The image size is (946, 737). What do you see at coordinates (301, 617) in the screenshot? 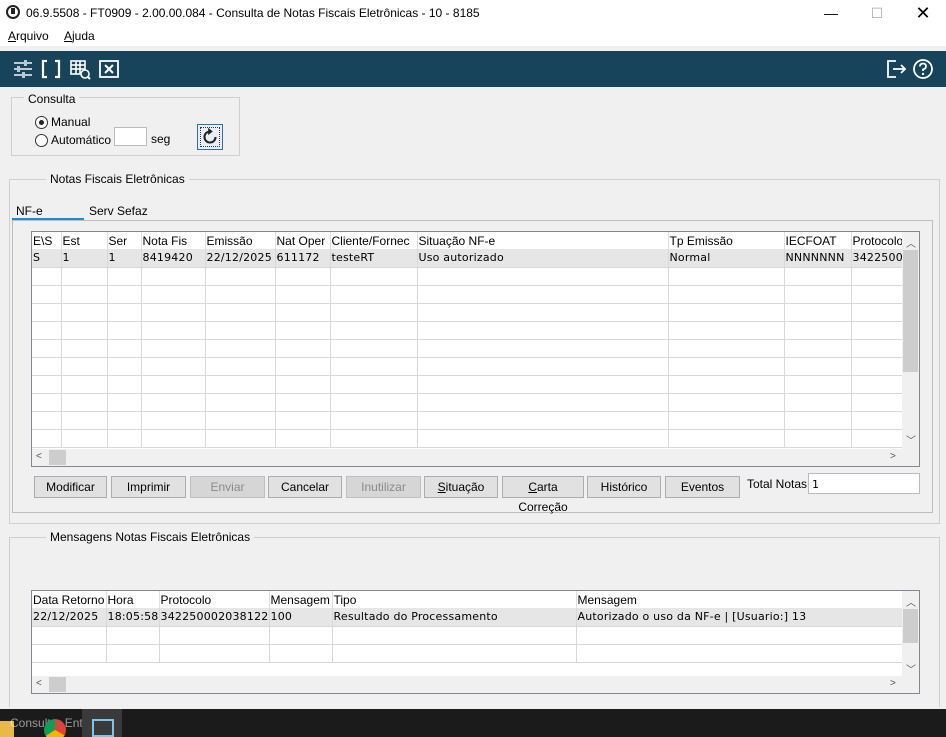
I see `msg-table-cell: 100` at bounding box center [301, 617].